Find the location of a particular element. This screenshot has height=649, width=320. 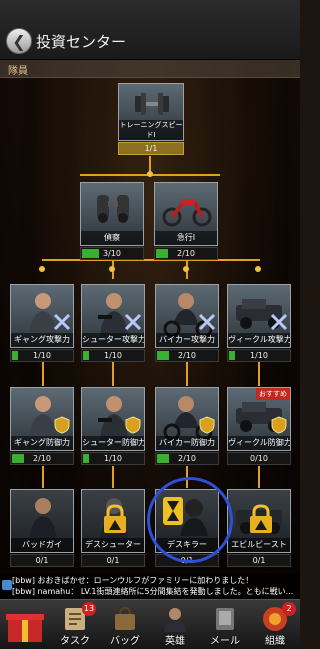

skill-tile: シューター防御力 is located at coordinates (113, 419).